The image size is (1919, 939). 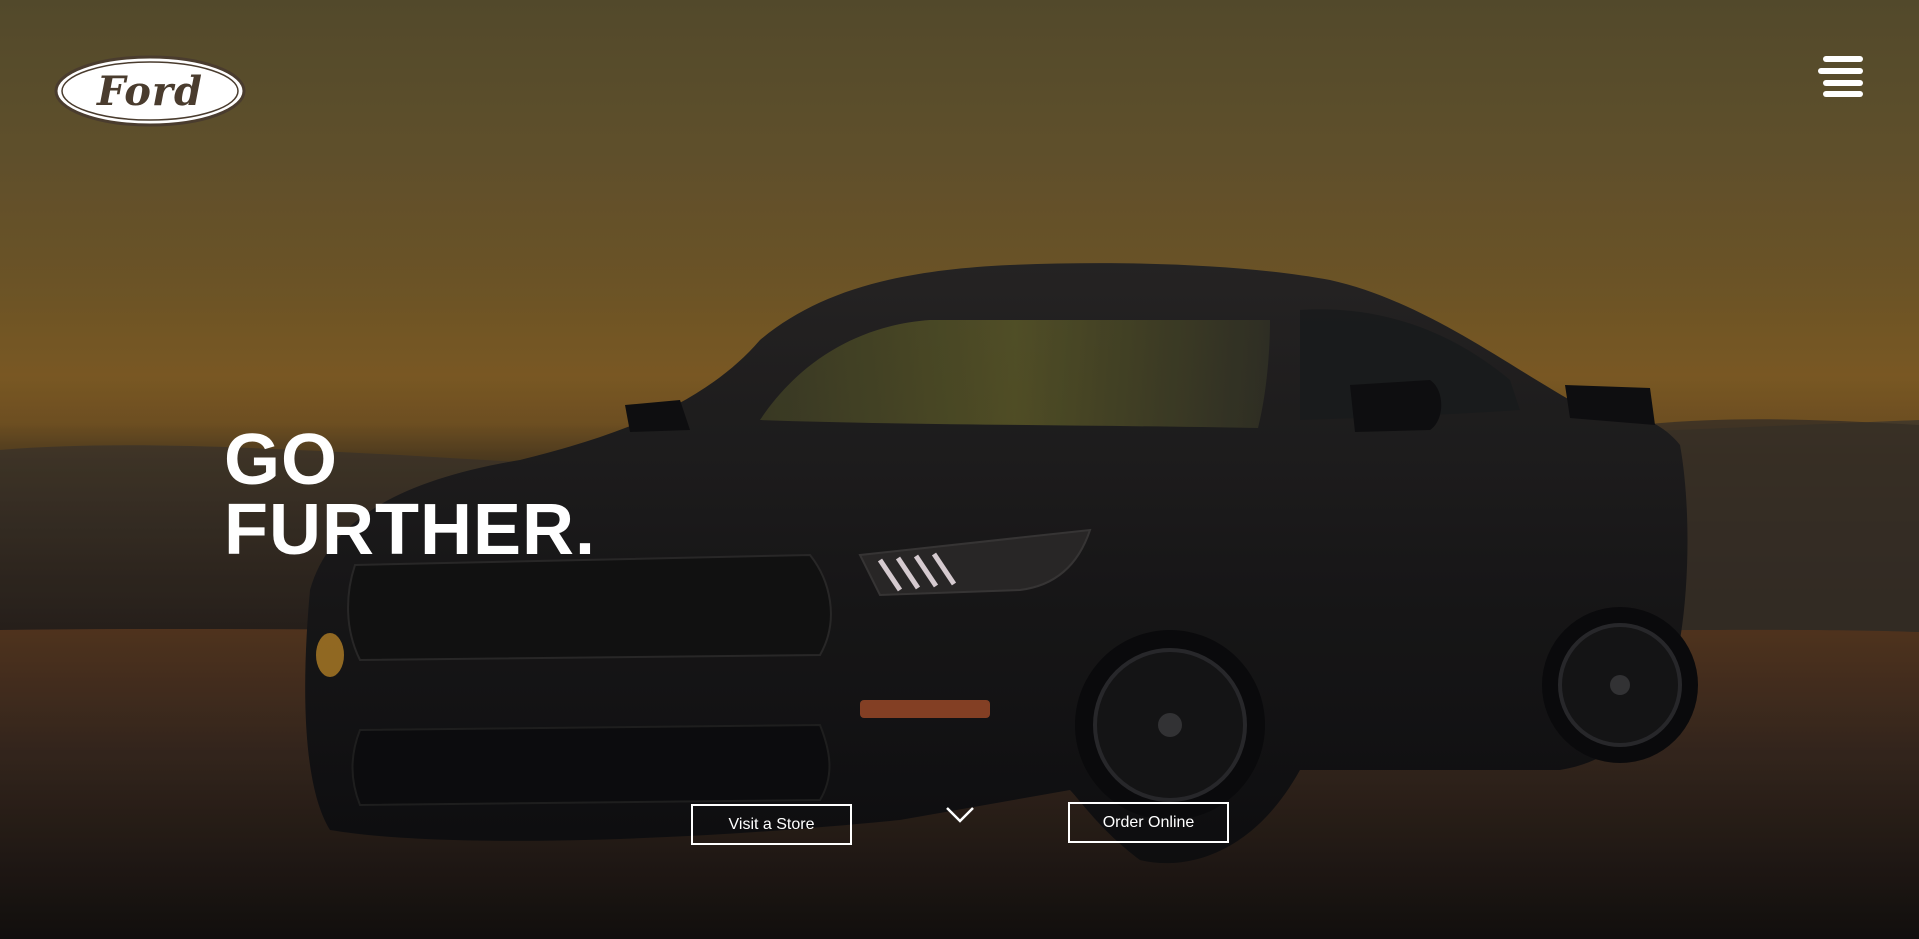 What do you see at coordinates (1148, 822) in the screenshot?
I see `order-online-button: Order Online` at bounding box center [1148, 822].